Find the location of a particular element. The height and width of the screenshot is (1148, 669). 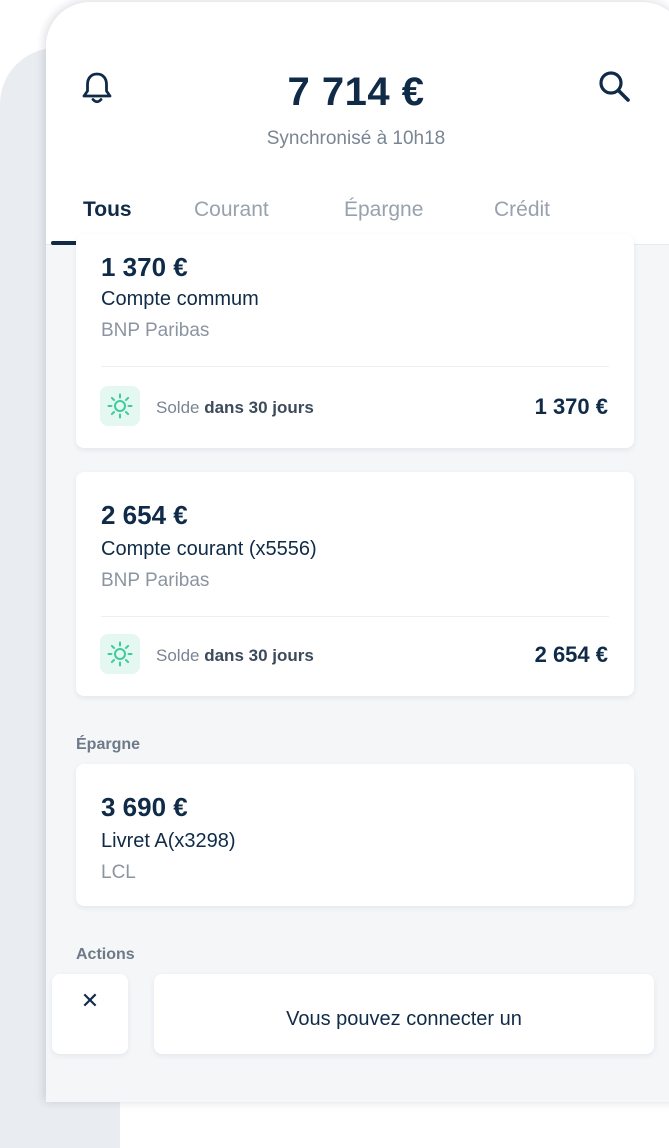

account-name: Compte commum is located at coordinates (180, 299).